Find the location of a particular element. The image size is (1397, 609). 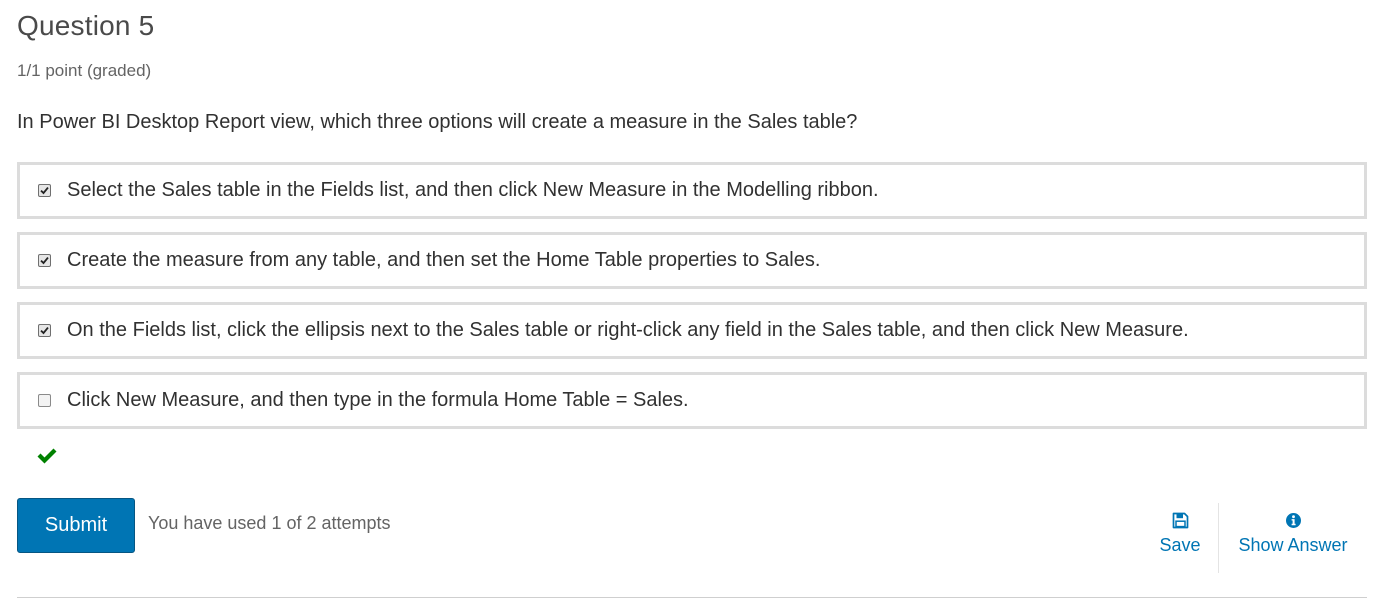

question-title: Question 5 is located at coordinates (86, 25).